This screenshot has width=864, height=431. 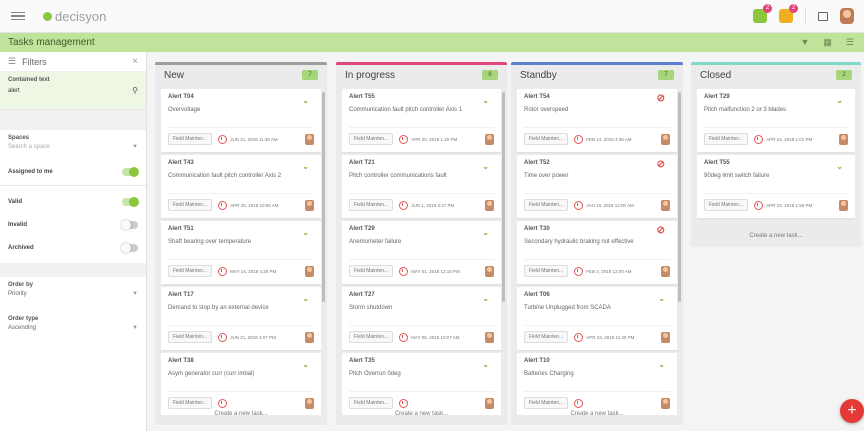 What do you see at coordinates (852, 411) in the screenshot?
I see `add-task-button: +` at bounding box center [852, 411].